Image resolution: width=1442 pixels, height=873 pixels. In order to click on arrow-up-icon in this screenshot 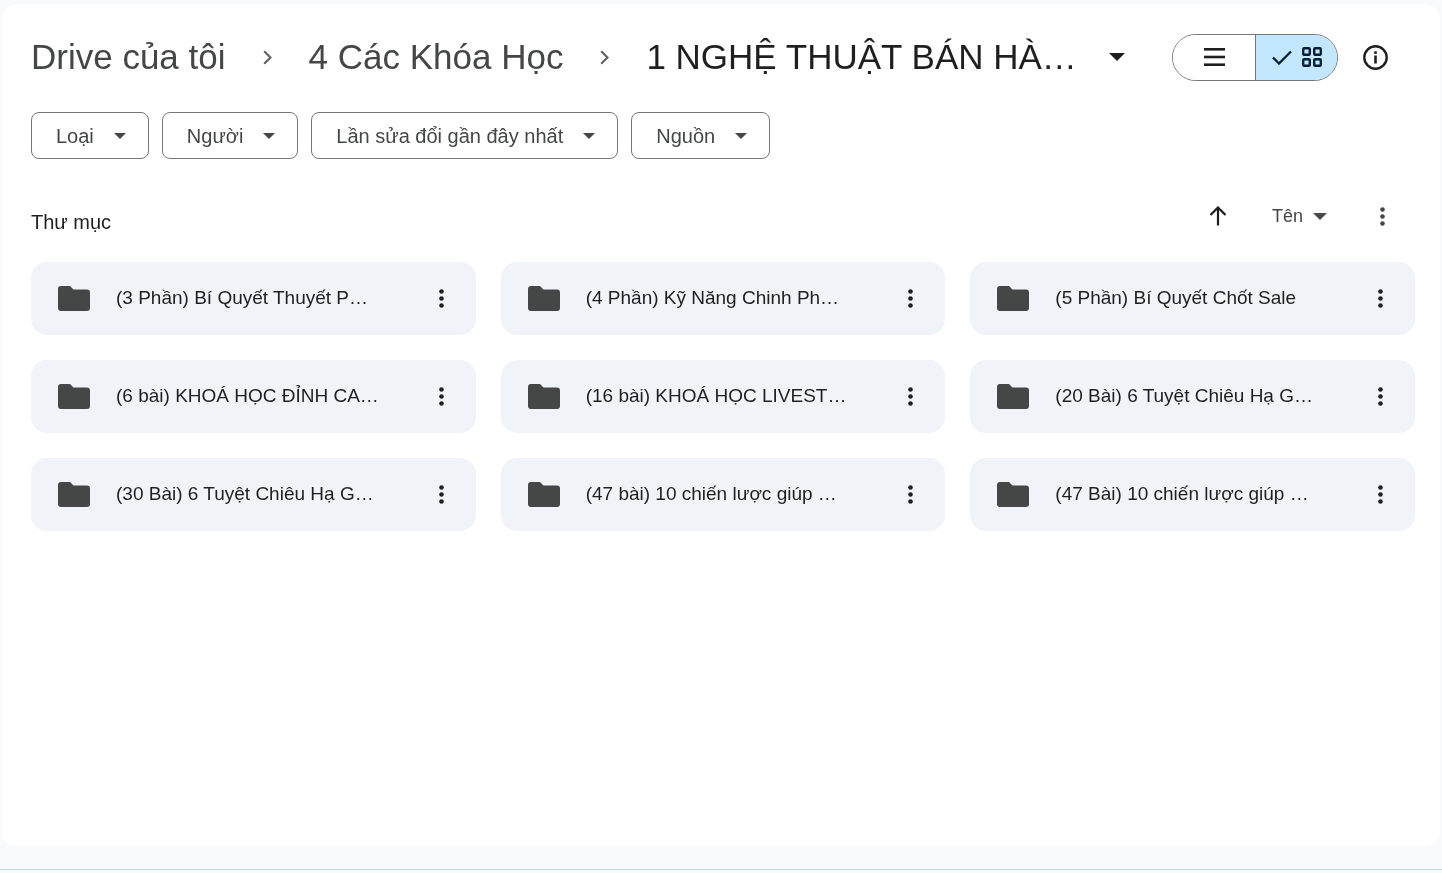, I will do `click(1217, 216)`.